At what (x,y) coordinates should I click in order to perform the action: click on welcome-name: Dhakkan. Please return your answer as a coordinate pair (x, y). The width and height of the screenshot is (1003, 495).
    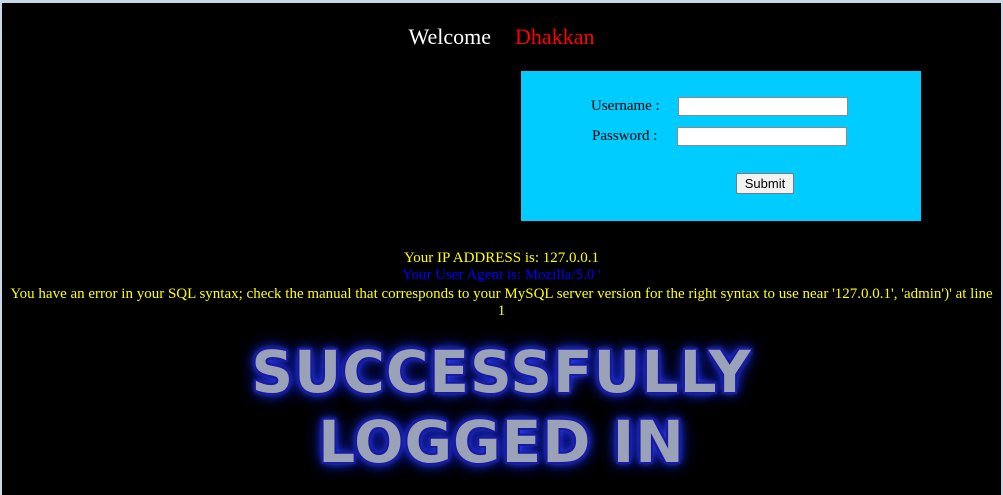
    Looking at the image, I should click on (555, 36).